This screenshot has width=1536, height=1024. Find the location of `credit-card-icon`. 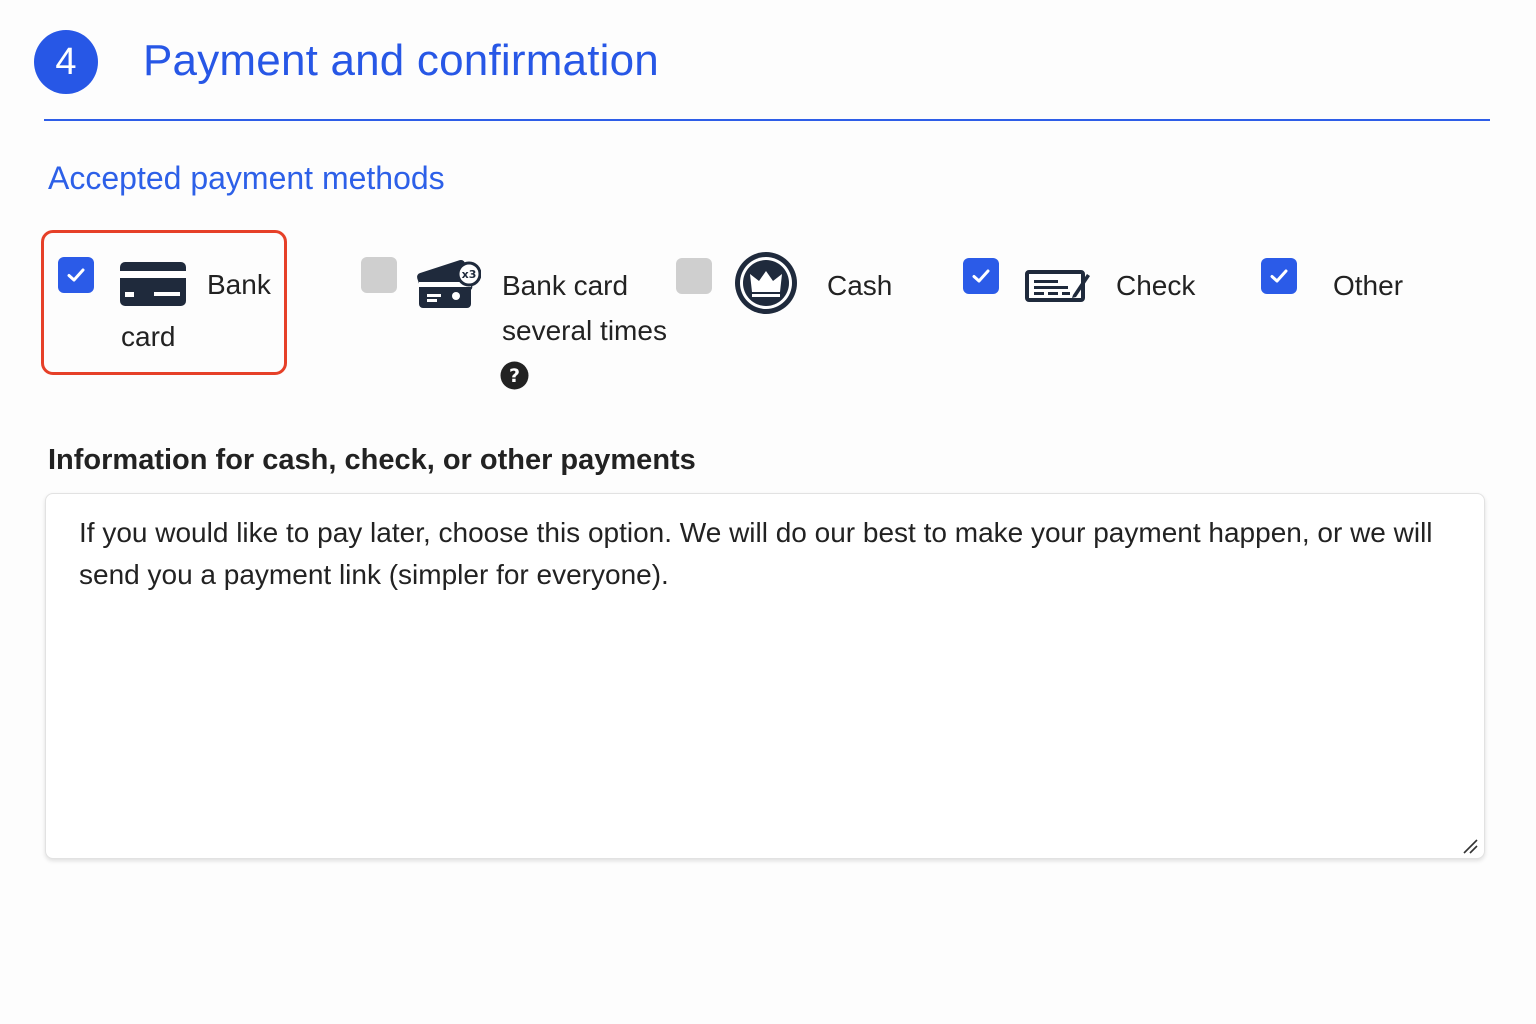

credit-card-icon is located at coordinates (153, 284).